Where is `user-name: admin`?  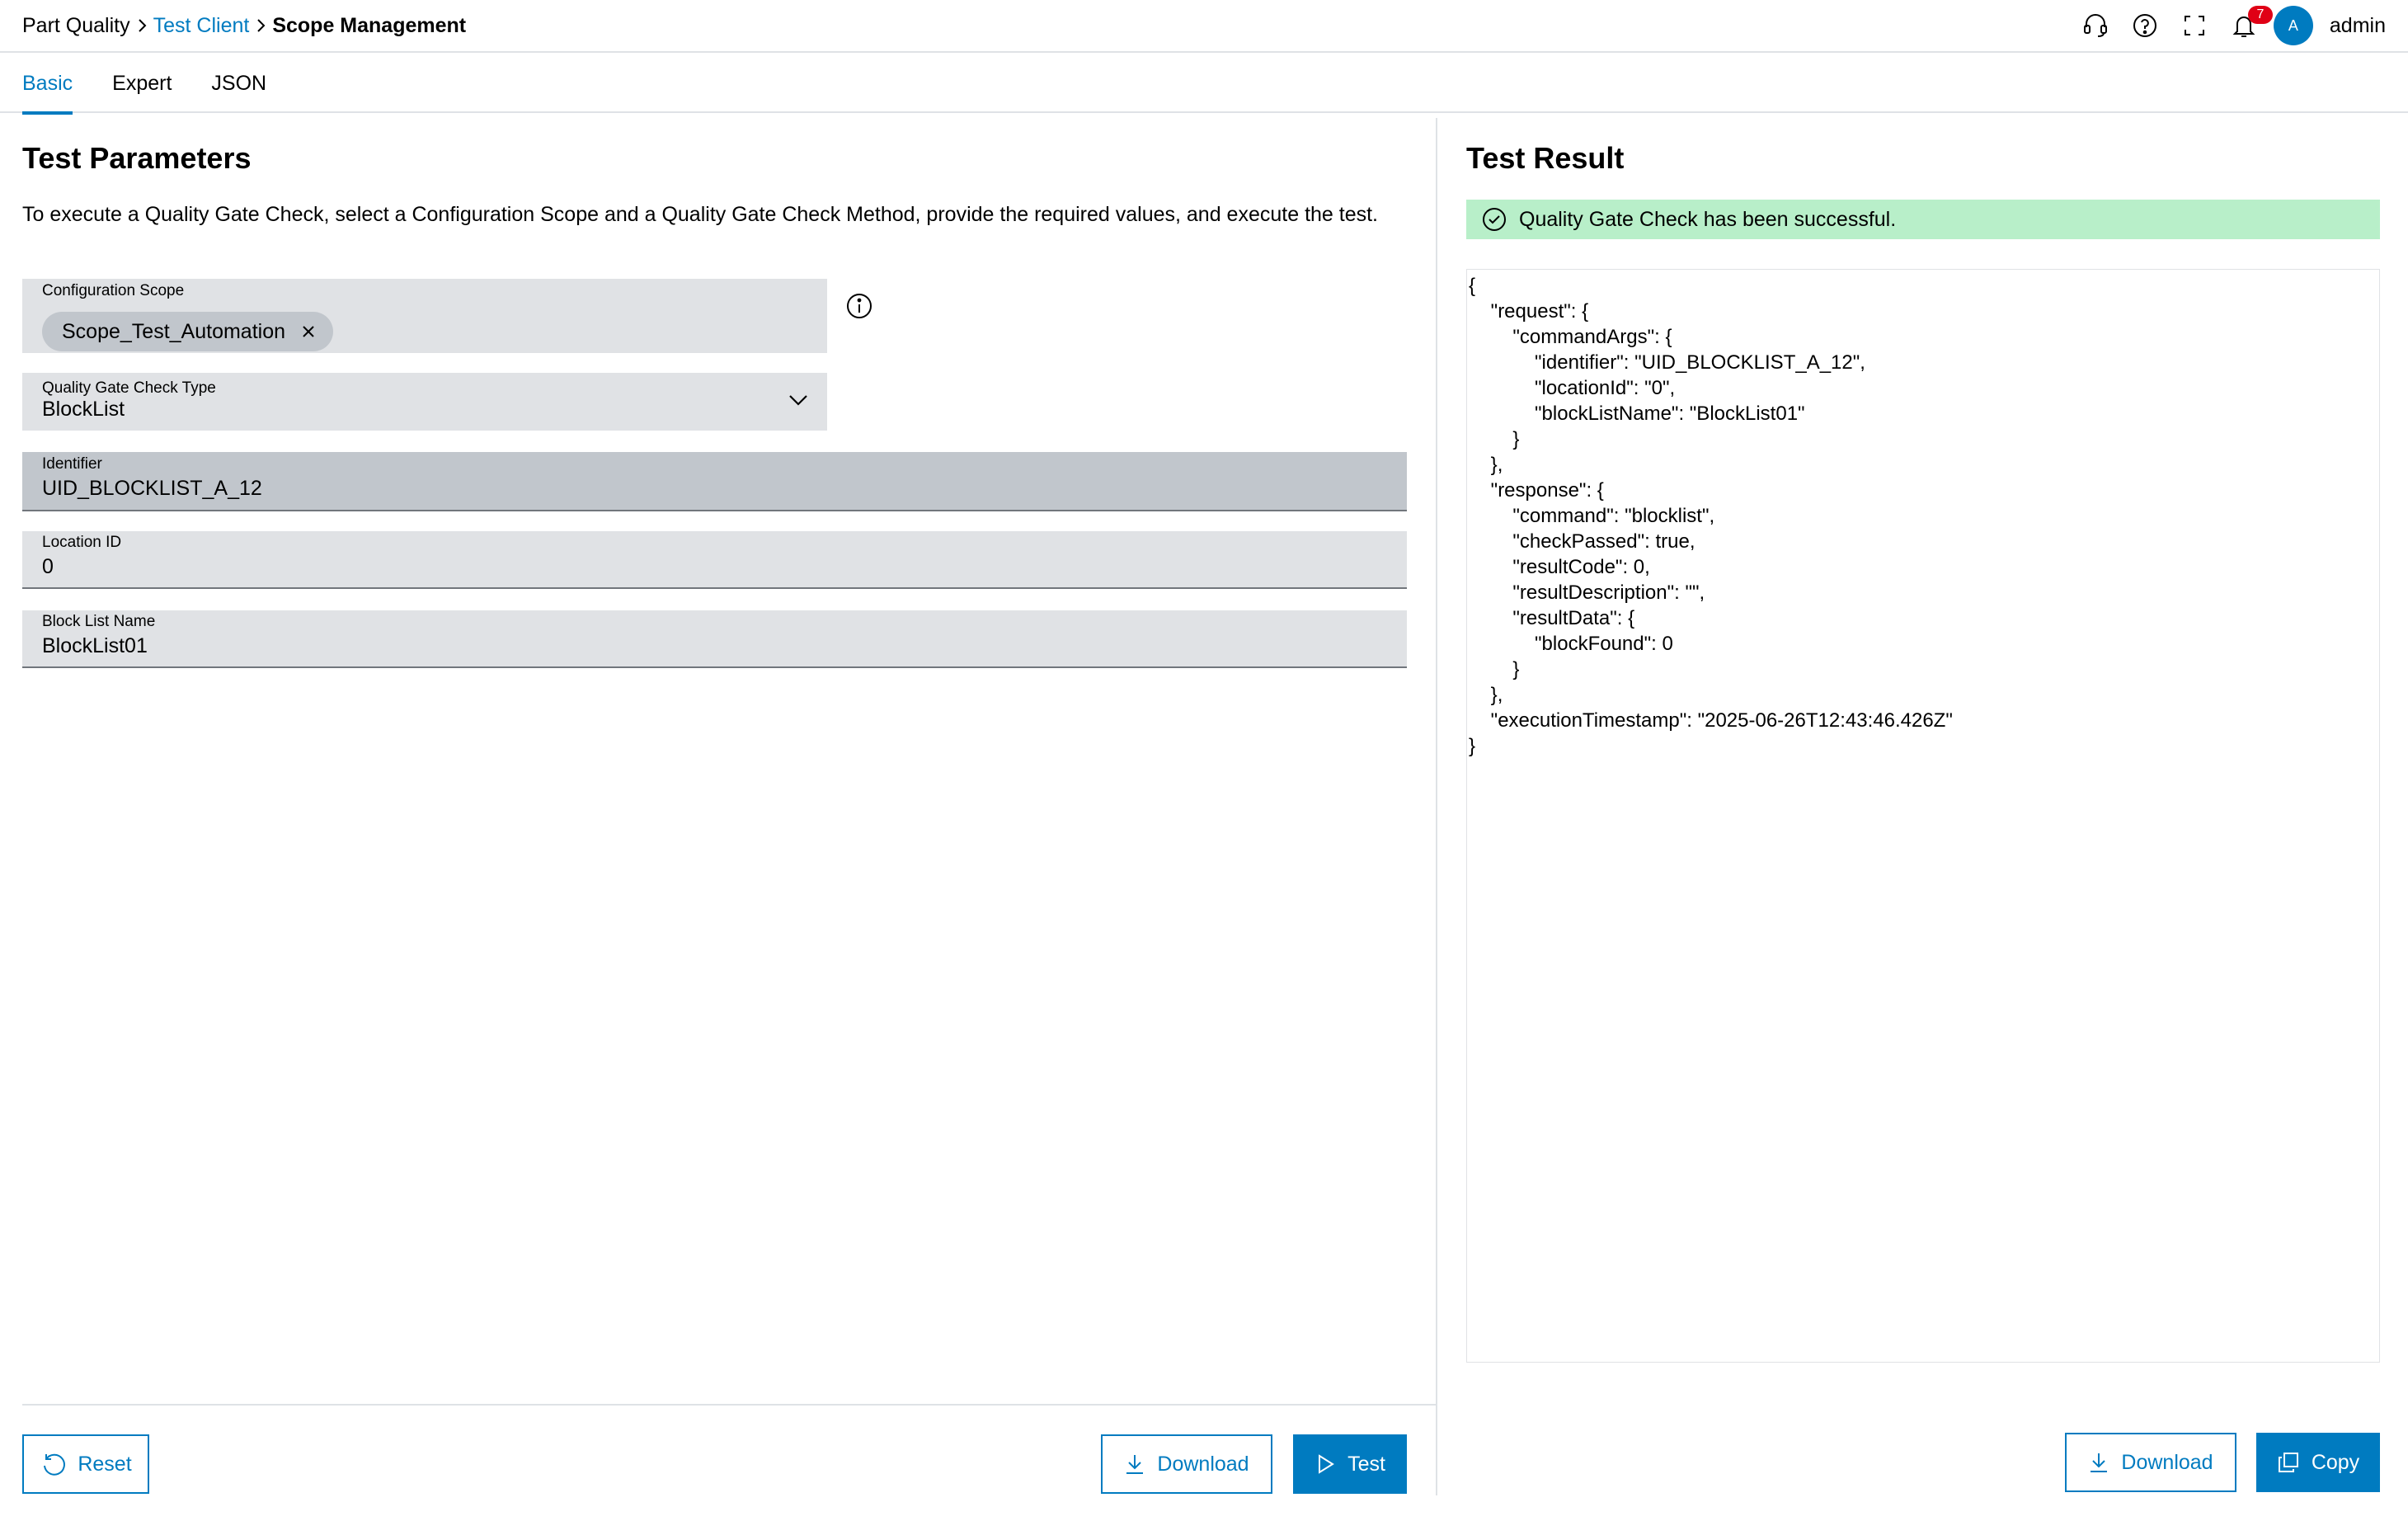 user-name: admin is located at coordinates (2358, 26).